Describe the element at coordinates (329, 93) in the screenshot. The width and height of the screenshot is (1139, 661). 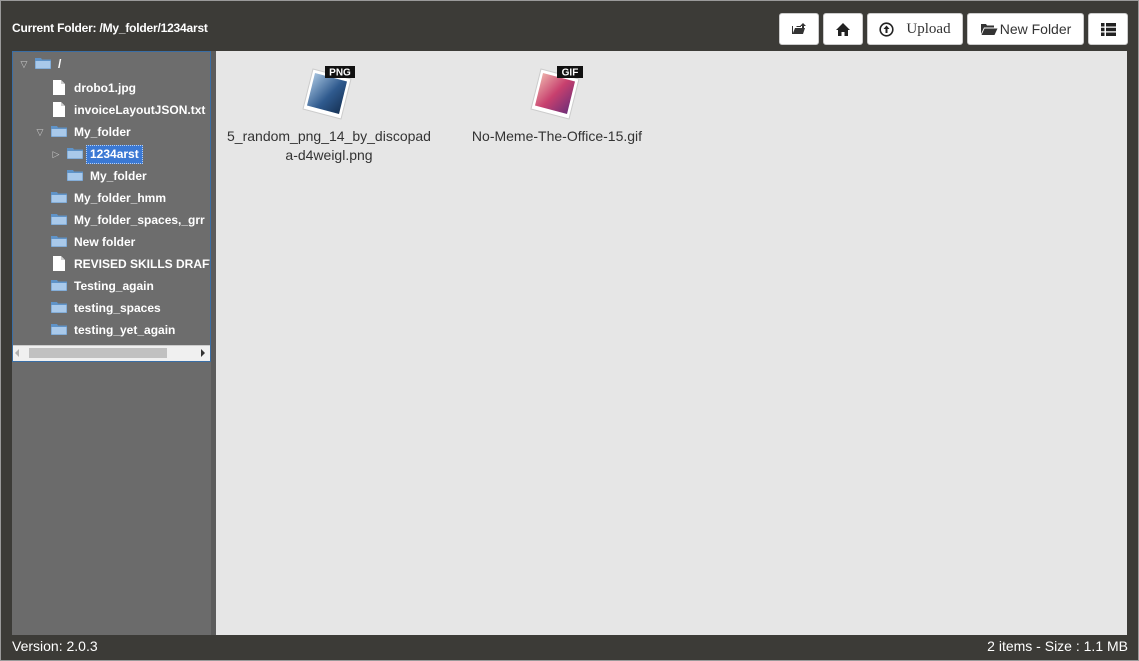
I see `png-file-icon: PNG` at that location.